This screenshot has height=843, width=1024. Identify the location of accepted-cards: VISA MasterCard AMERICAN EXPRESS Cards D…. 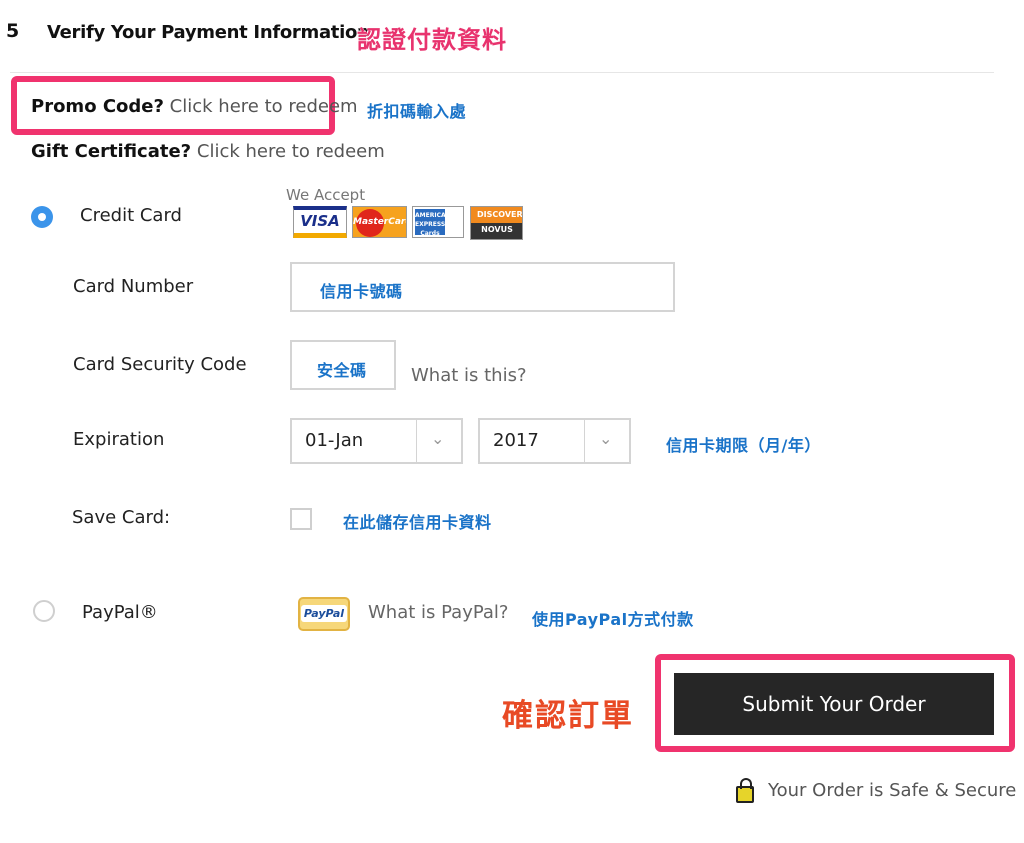
(409, 223).